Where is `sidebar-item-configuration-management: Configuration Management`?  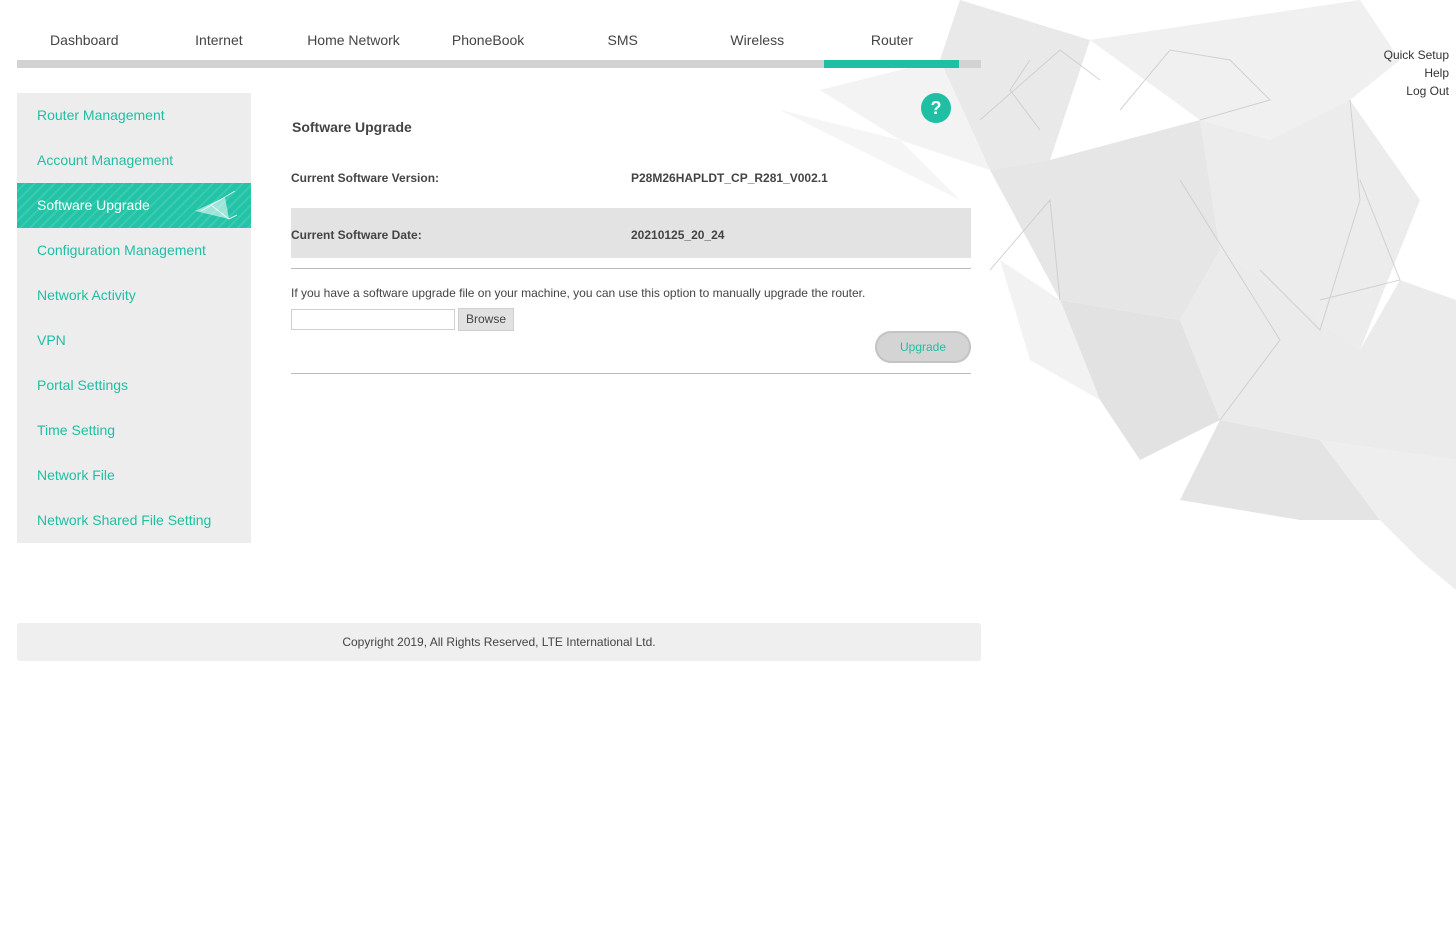
sidebar-item-configuration-management: Configuration Management is located at coordinates (134, 250).